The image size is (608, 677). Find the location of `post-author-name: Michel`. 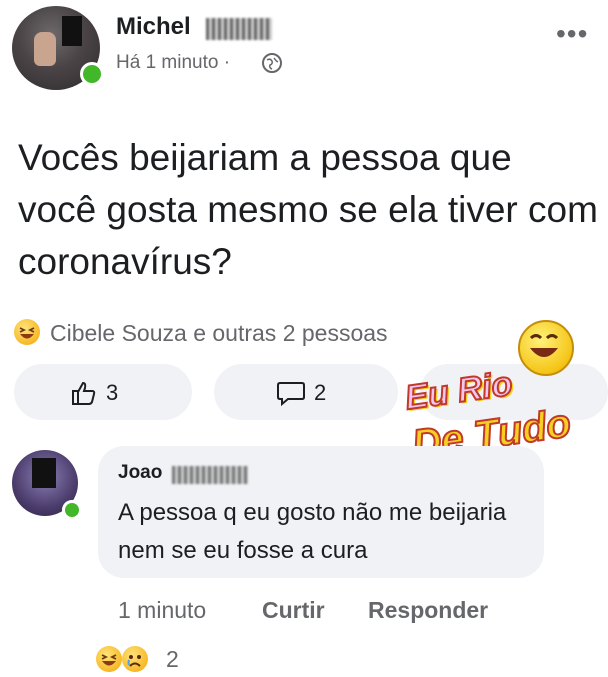

post-author-name: Michel is located at coordinates (153, 27).